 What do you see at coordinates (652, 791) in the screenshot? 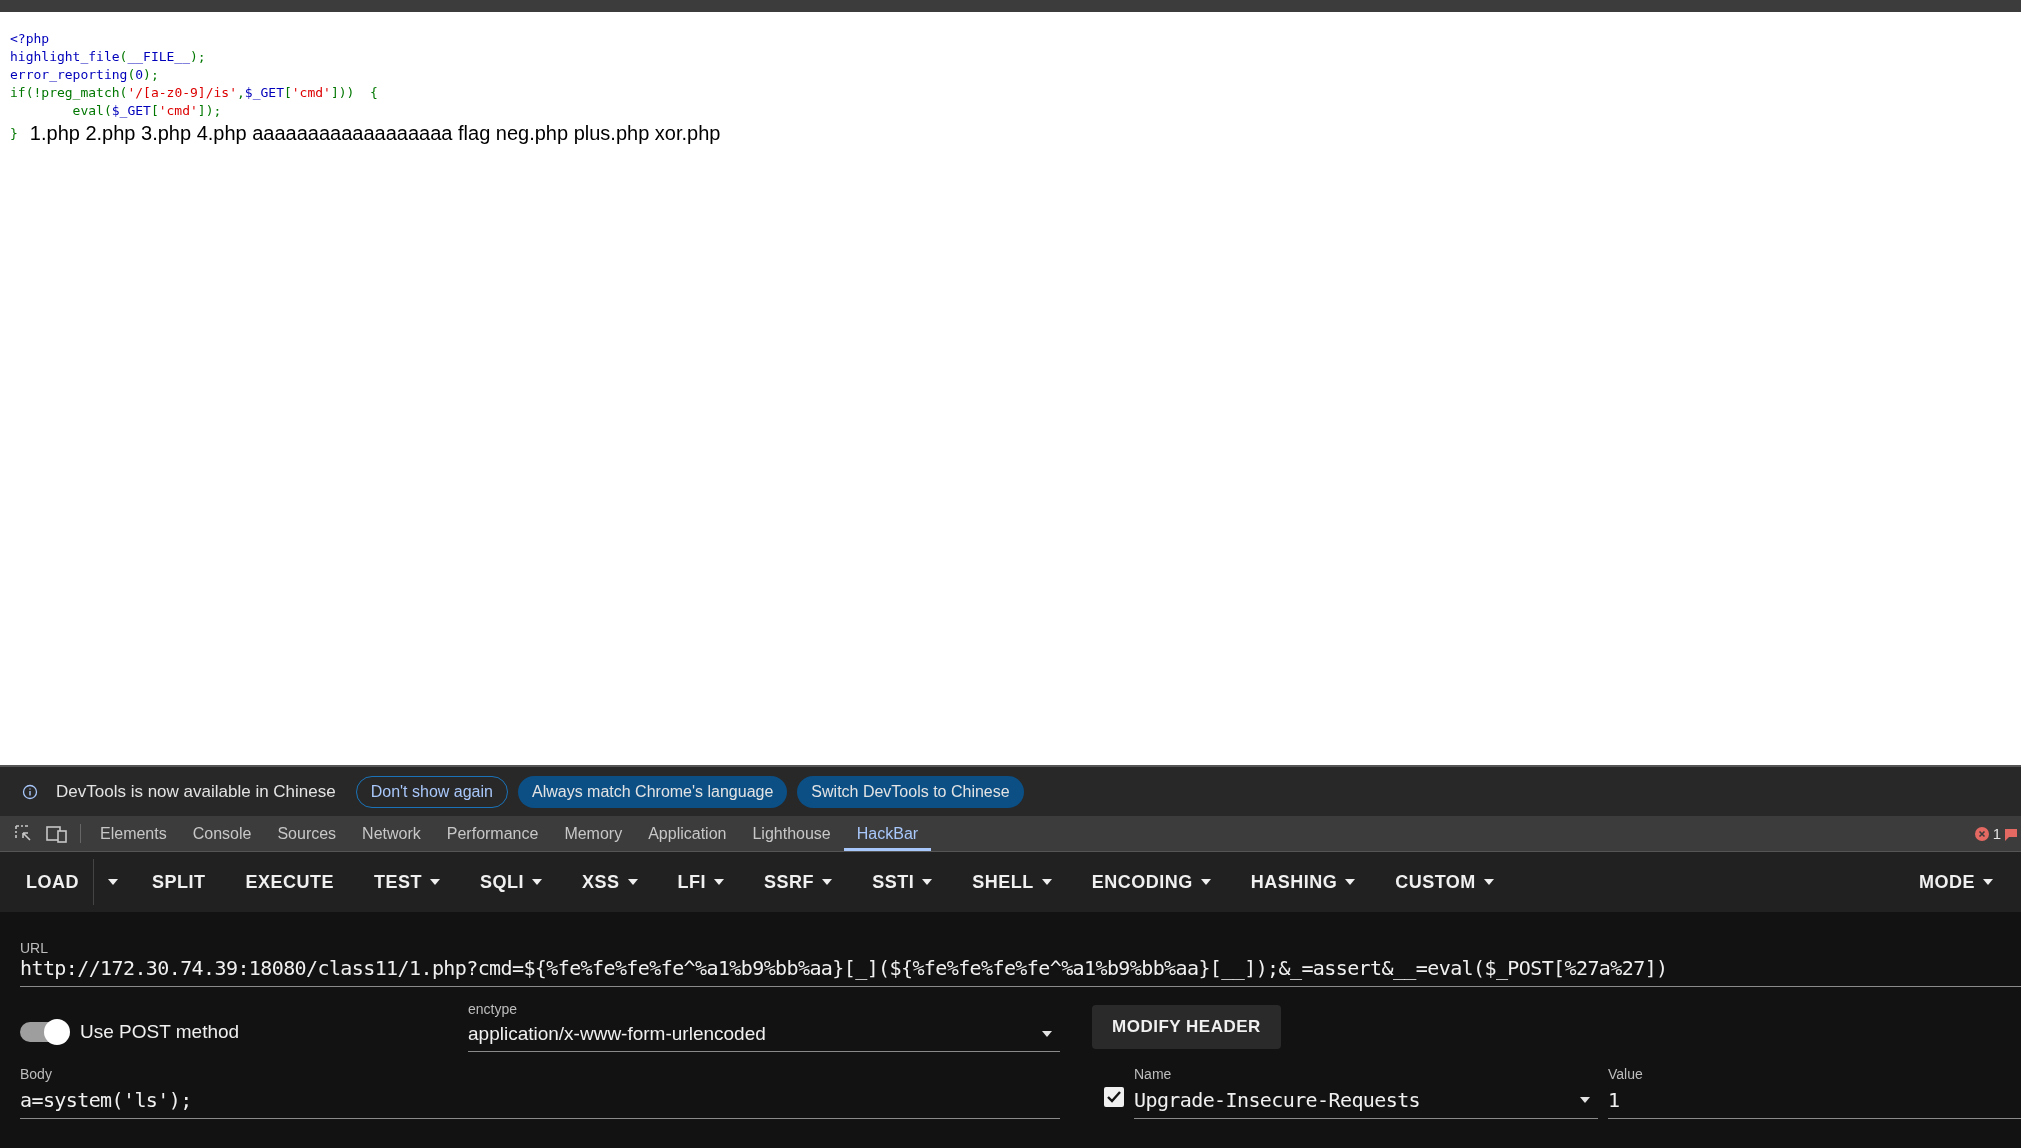
I see `infobar-button: Always match Chrome's language` at bounding box center [652, 791].